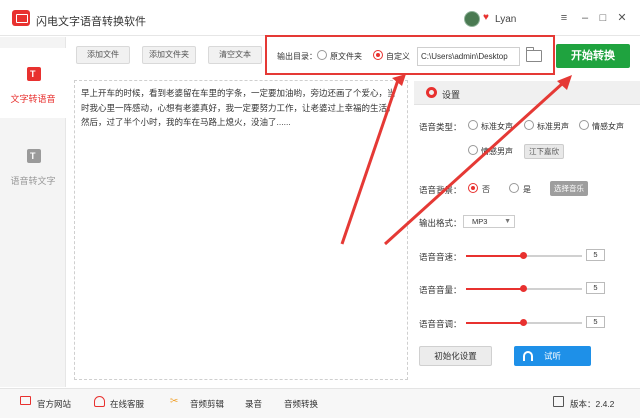  What do you see at coordinates (523, 288) in the screenshot?
I see `volume-slider-knob` at bounding box center [523, 288].